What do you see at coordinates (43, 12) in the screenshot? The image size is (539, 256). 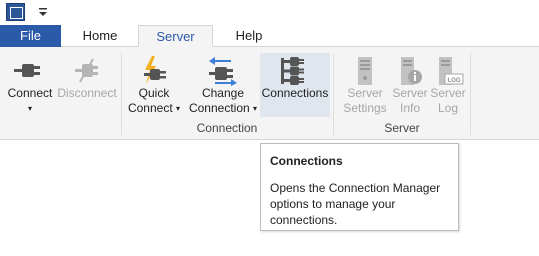 I see `chevron-down-icon` at bounding box center [43, 12].